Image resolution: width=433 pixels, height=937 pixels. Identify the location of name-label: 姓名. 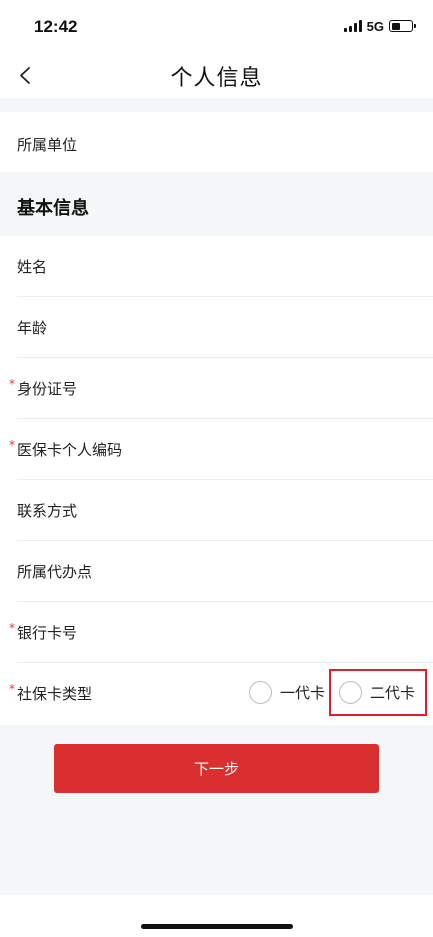
(32, 267).